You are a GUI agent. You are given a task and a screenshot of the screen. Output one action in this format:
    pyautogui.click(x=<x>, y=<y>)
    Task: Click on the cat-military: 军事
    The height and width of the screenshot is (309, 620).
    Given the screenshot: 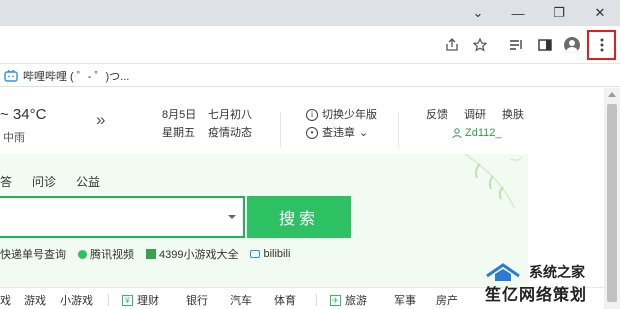 What is the action you would take?
    pyautogui.click(x=405, y=300)
    